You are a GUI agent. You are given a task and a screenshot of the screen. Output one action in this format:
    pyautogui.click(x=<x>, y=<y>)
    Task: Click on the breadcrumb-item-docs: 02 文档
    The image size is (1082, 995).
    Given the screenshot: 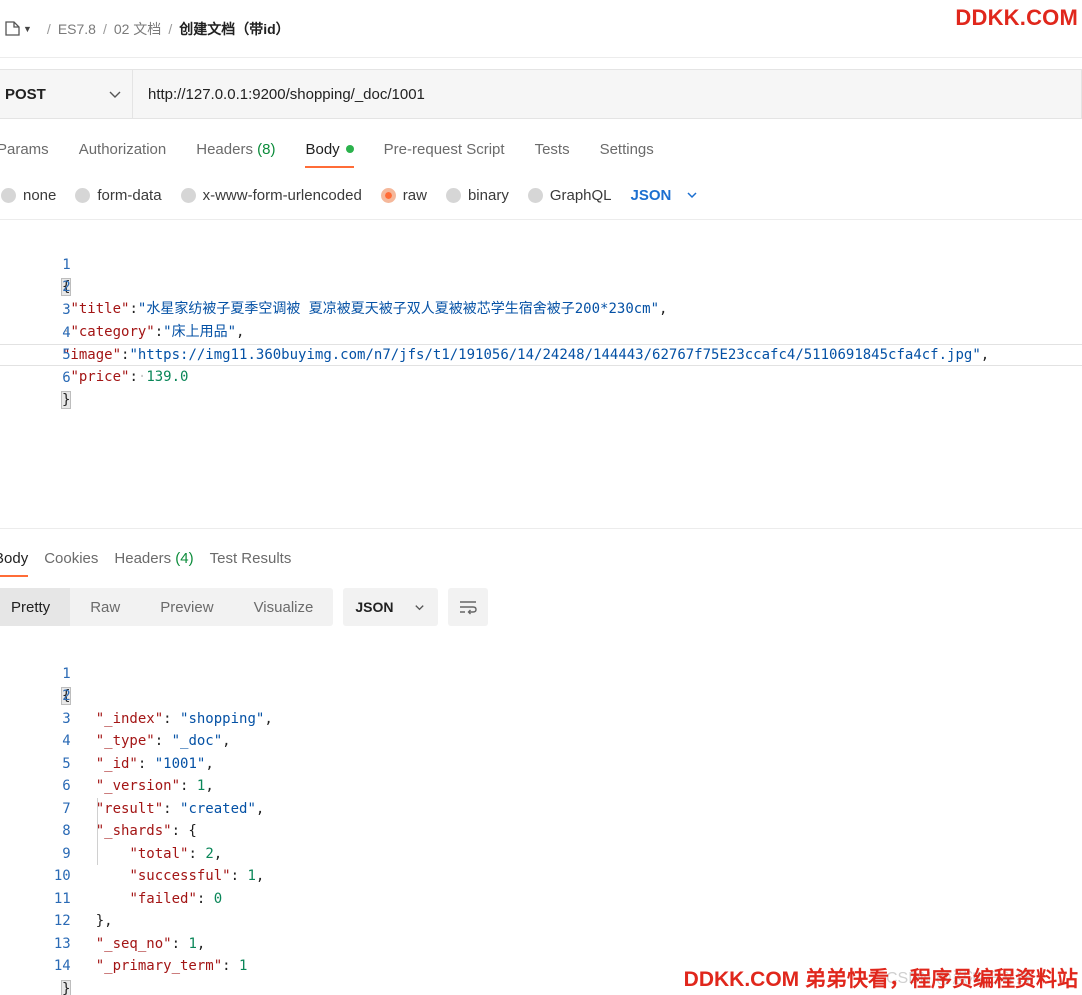 What is the action you would take?
    pyautogui.click(x=137, y=29)
    